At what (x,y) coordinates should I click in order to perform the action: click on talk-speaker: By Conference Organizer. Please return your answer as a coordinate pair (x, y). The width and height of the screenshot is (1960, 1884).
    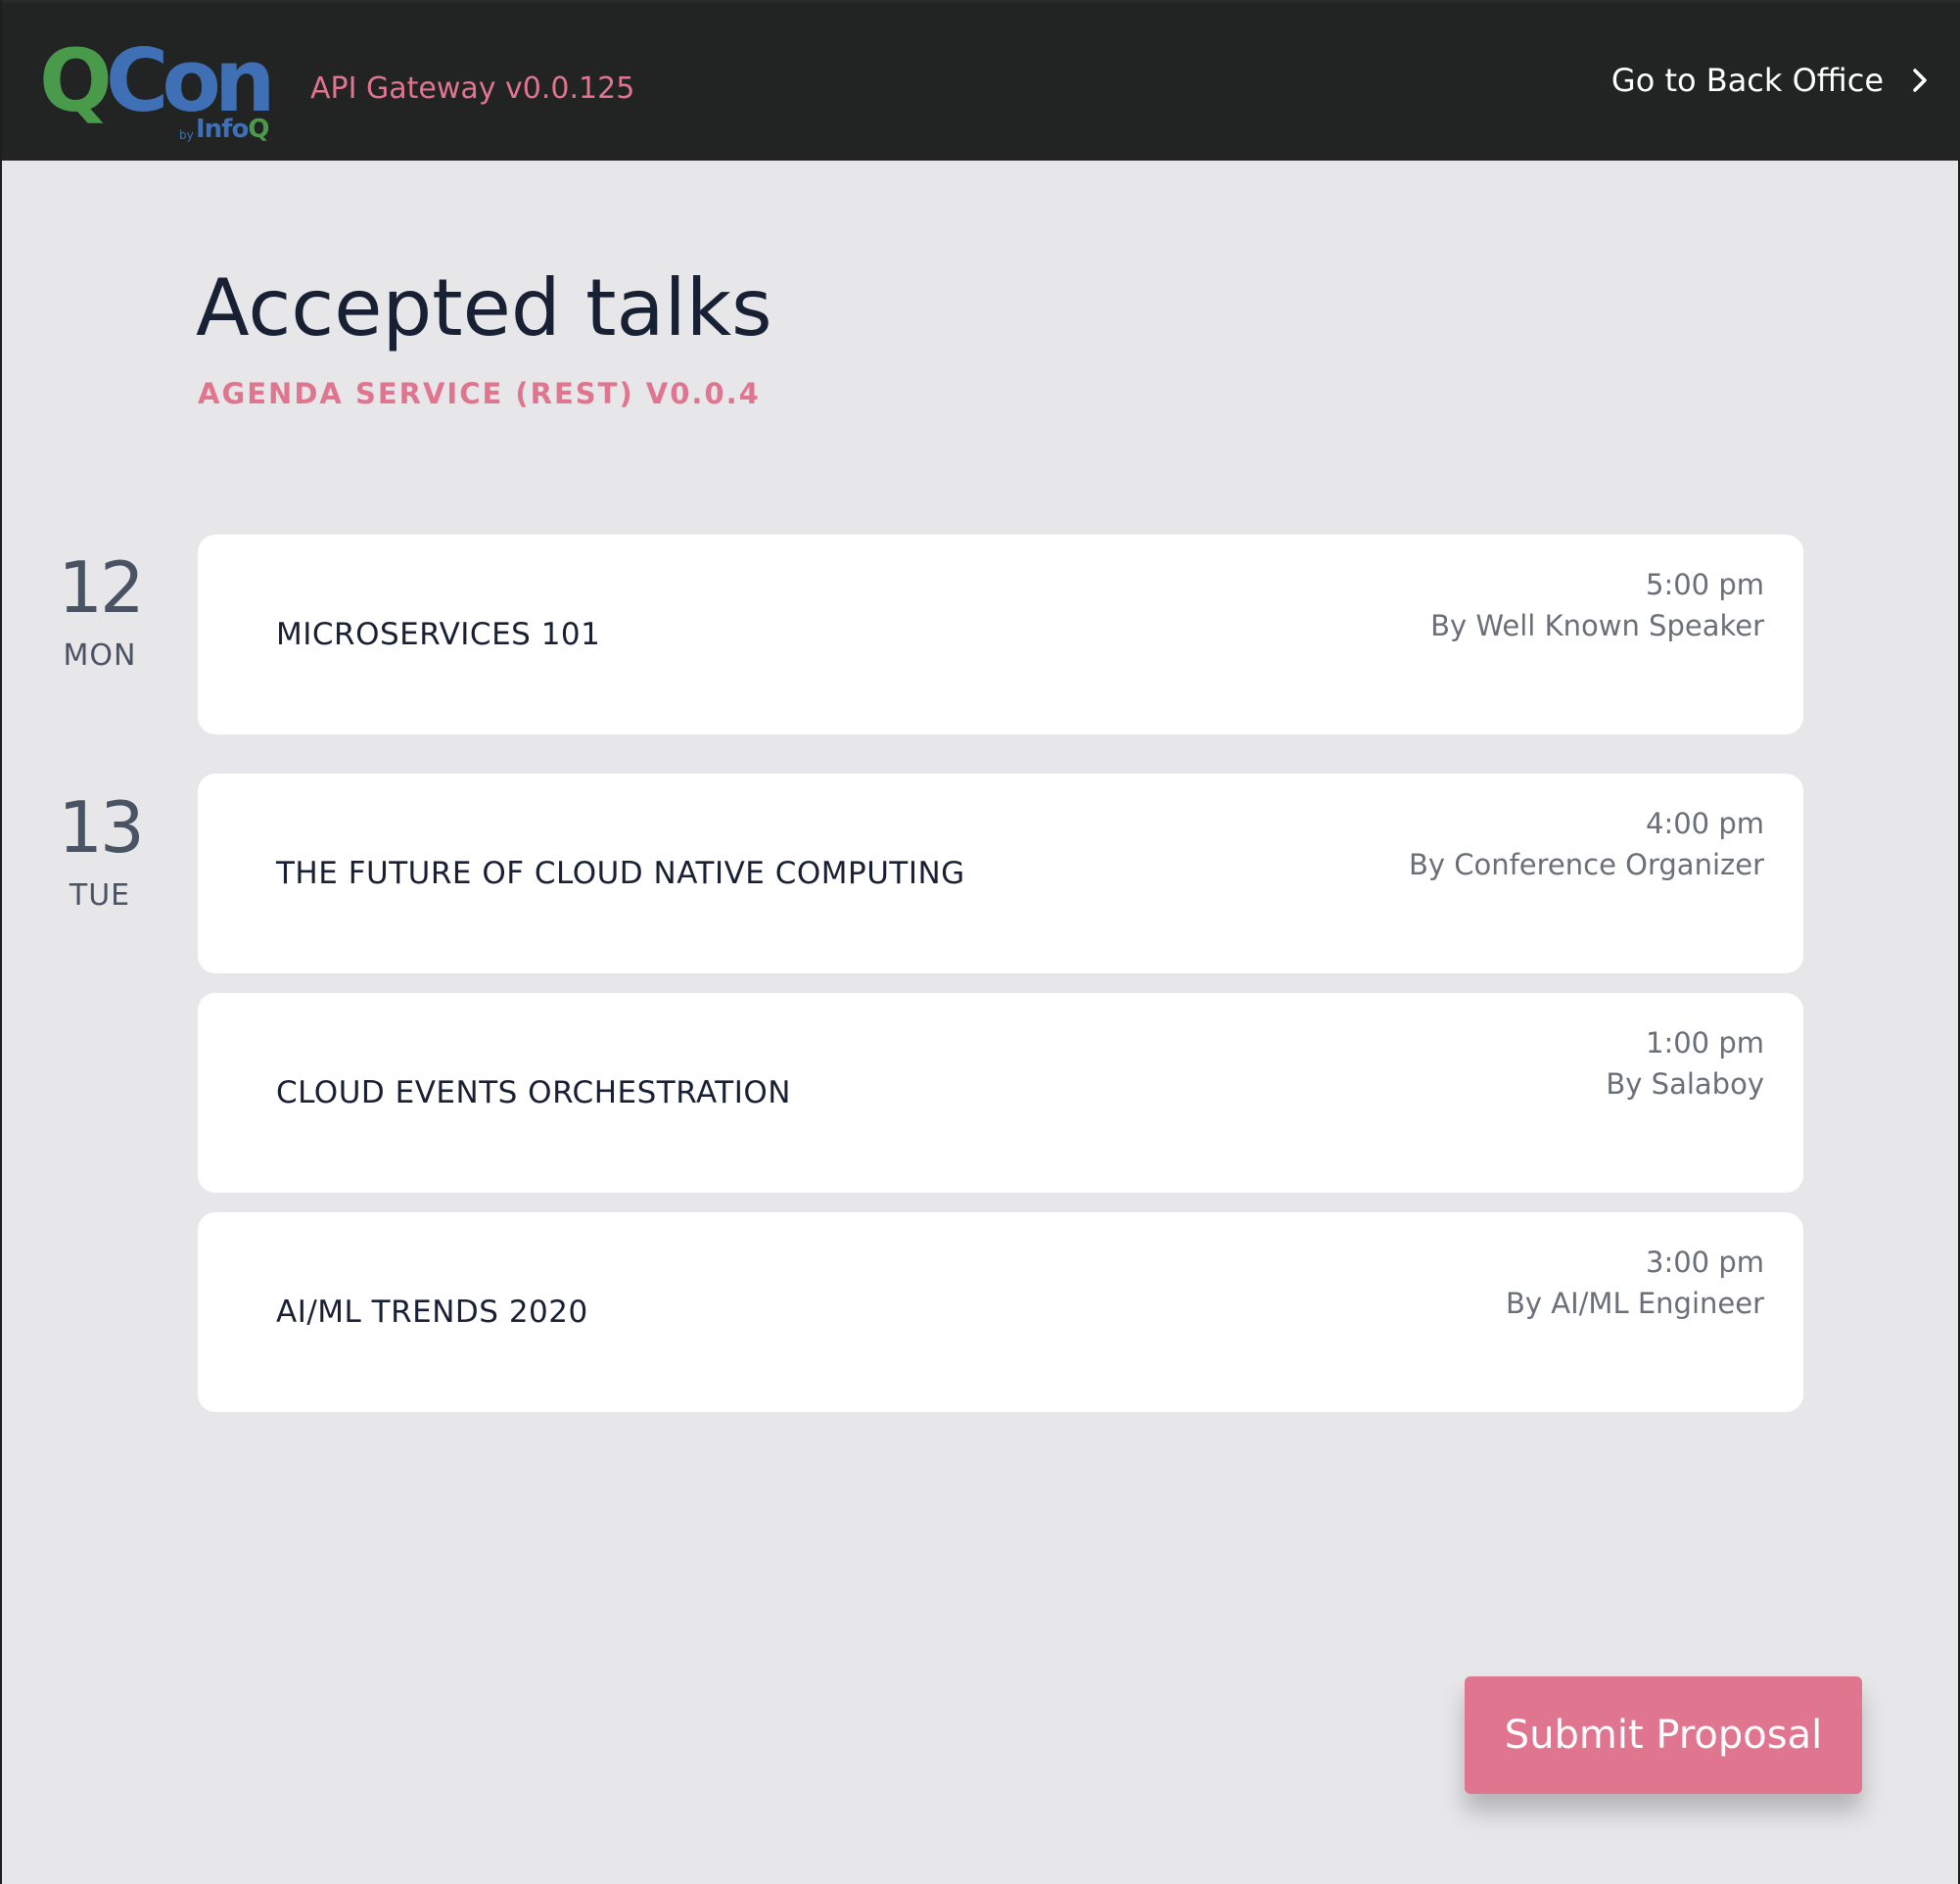
    Looking at the image, I should click on (1586, 864).